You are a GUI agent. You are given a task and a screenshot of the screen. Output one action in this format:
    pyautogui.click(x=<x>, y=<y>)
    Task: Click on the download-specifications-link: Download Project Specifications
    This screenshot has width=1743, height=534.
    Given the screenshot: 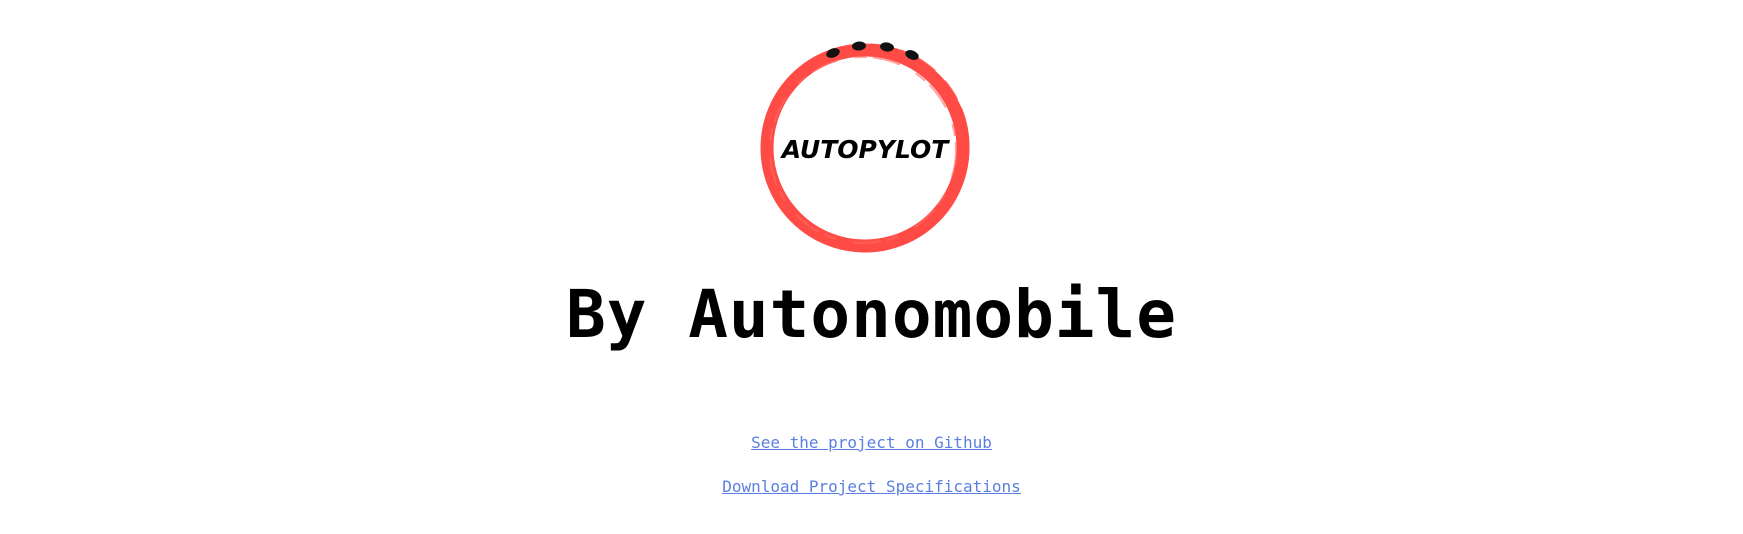 What is the action you would take?
    pyautogui.click(x=871, y=486)
    